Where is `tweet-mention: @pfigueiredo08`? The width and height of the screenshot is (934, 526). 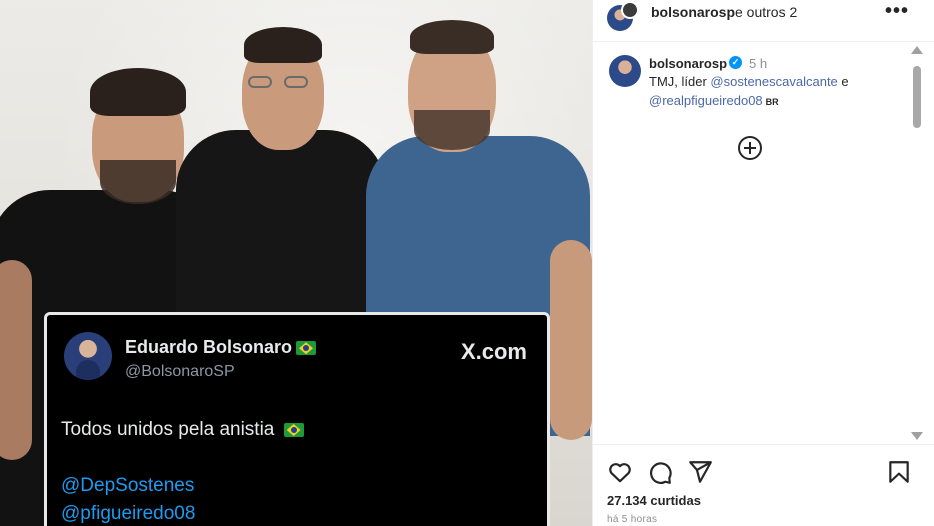
tweet-mention: @pfigueiredo08 is located at coordinates (128, 513).